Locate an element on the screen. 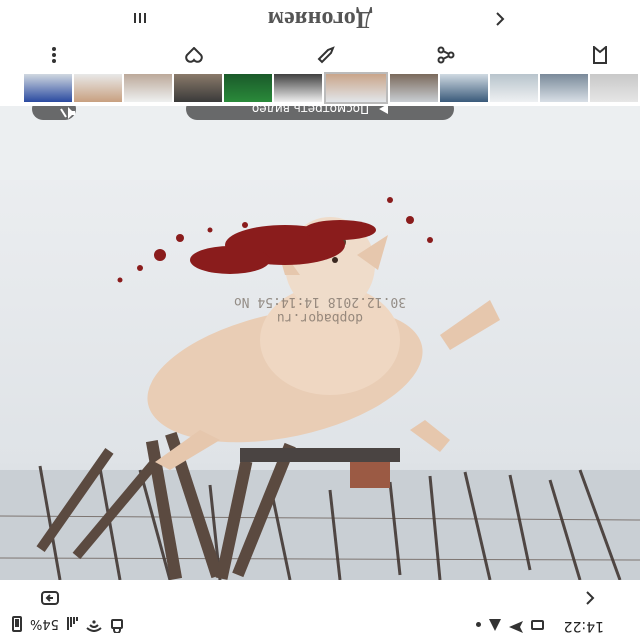  favorite-button is located at coordinates (194, 53).